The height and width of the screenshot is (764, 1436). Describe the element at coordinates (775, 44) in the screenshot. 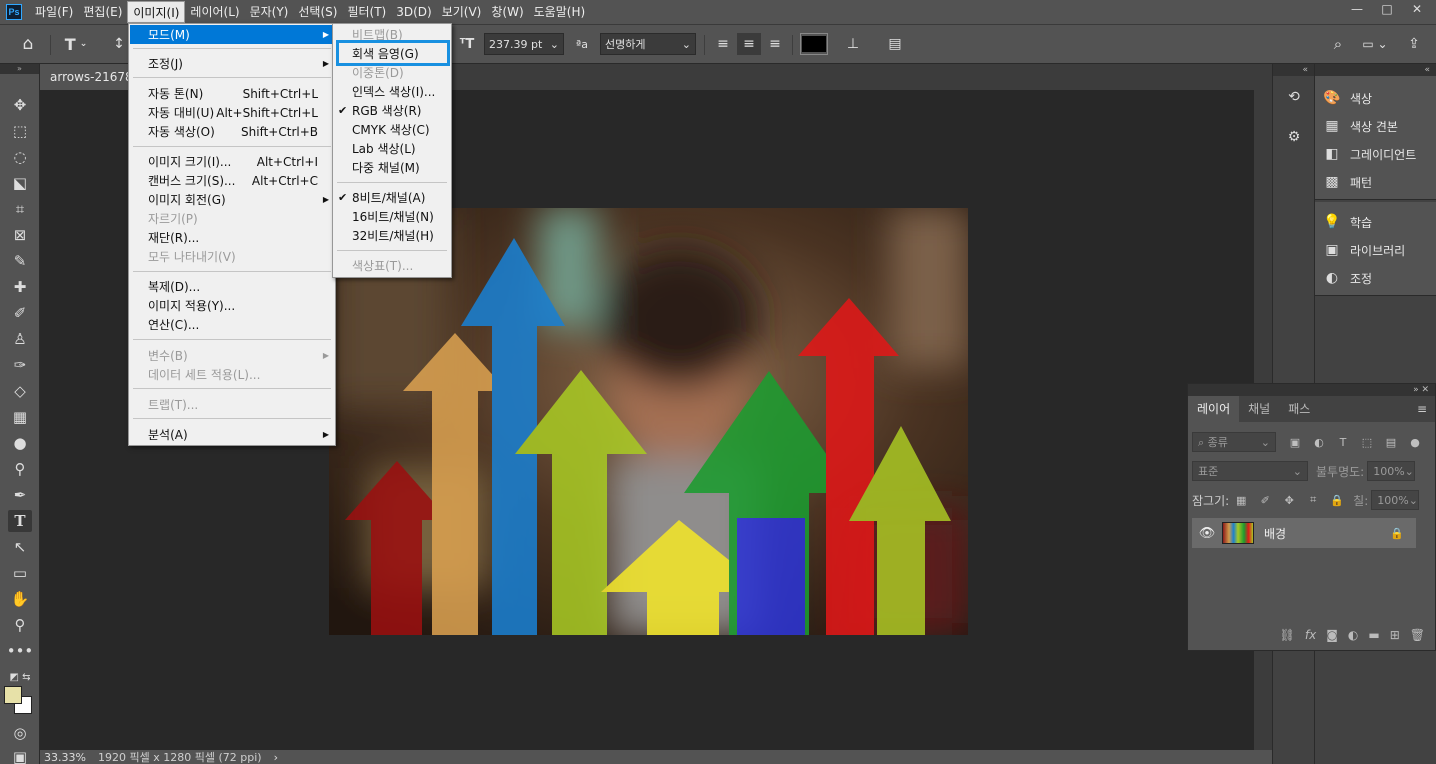

I see `align-right-icon: ≡` at that location.